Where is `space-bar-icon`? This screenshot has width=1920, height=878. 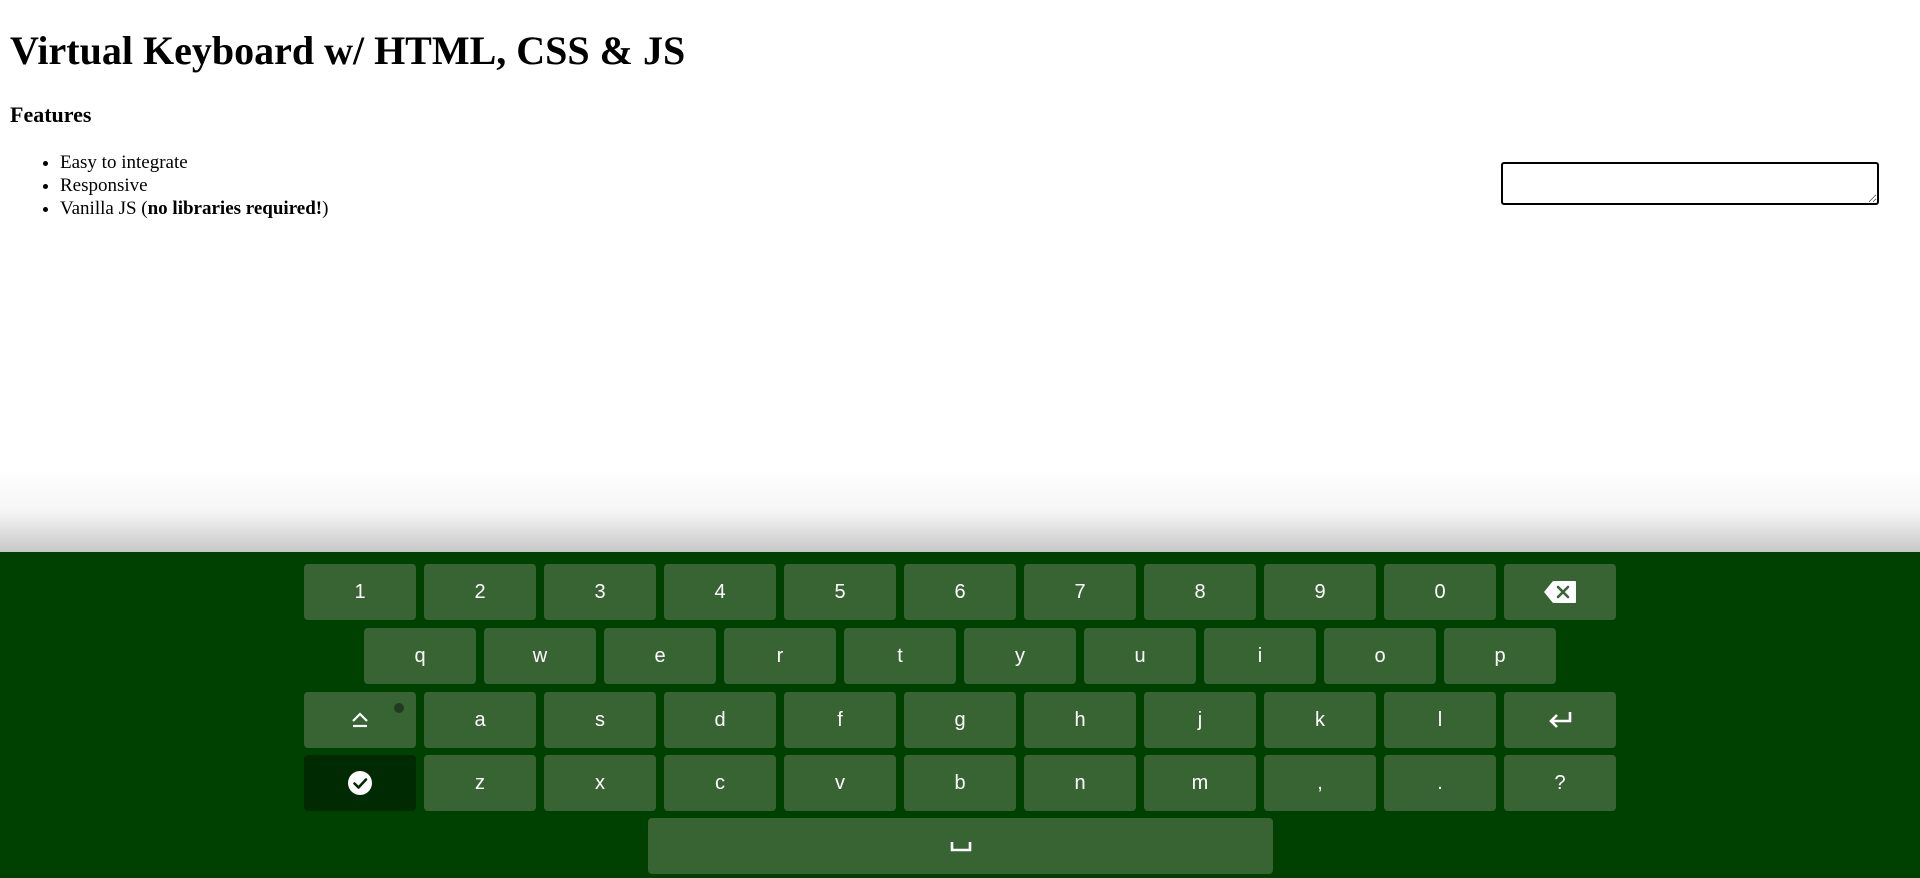 space-bar-icon is located at coordinates (961, 846).